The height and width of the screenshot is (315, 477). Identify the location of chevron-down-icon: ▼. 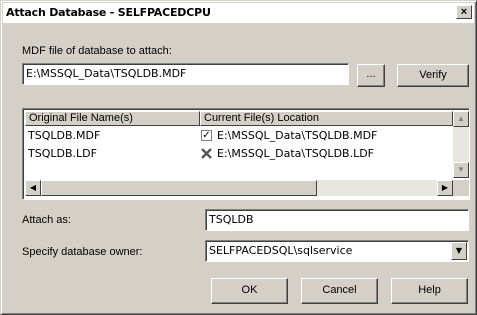
(459, 251).